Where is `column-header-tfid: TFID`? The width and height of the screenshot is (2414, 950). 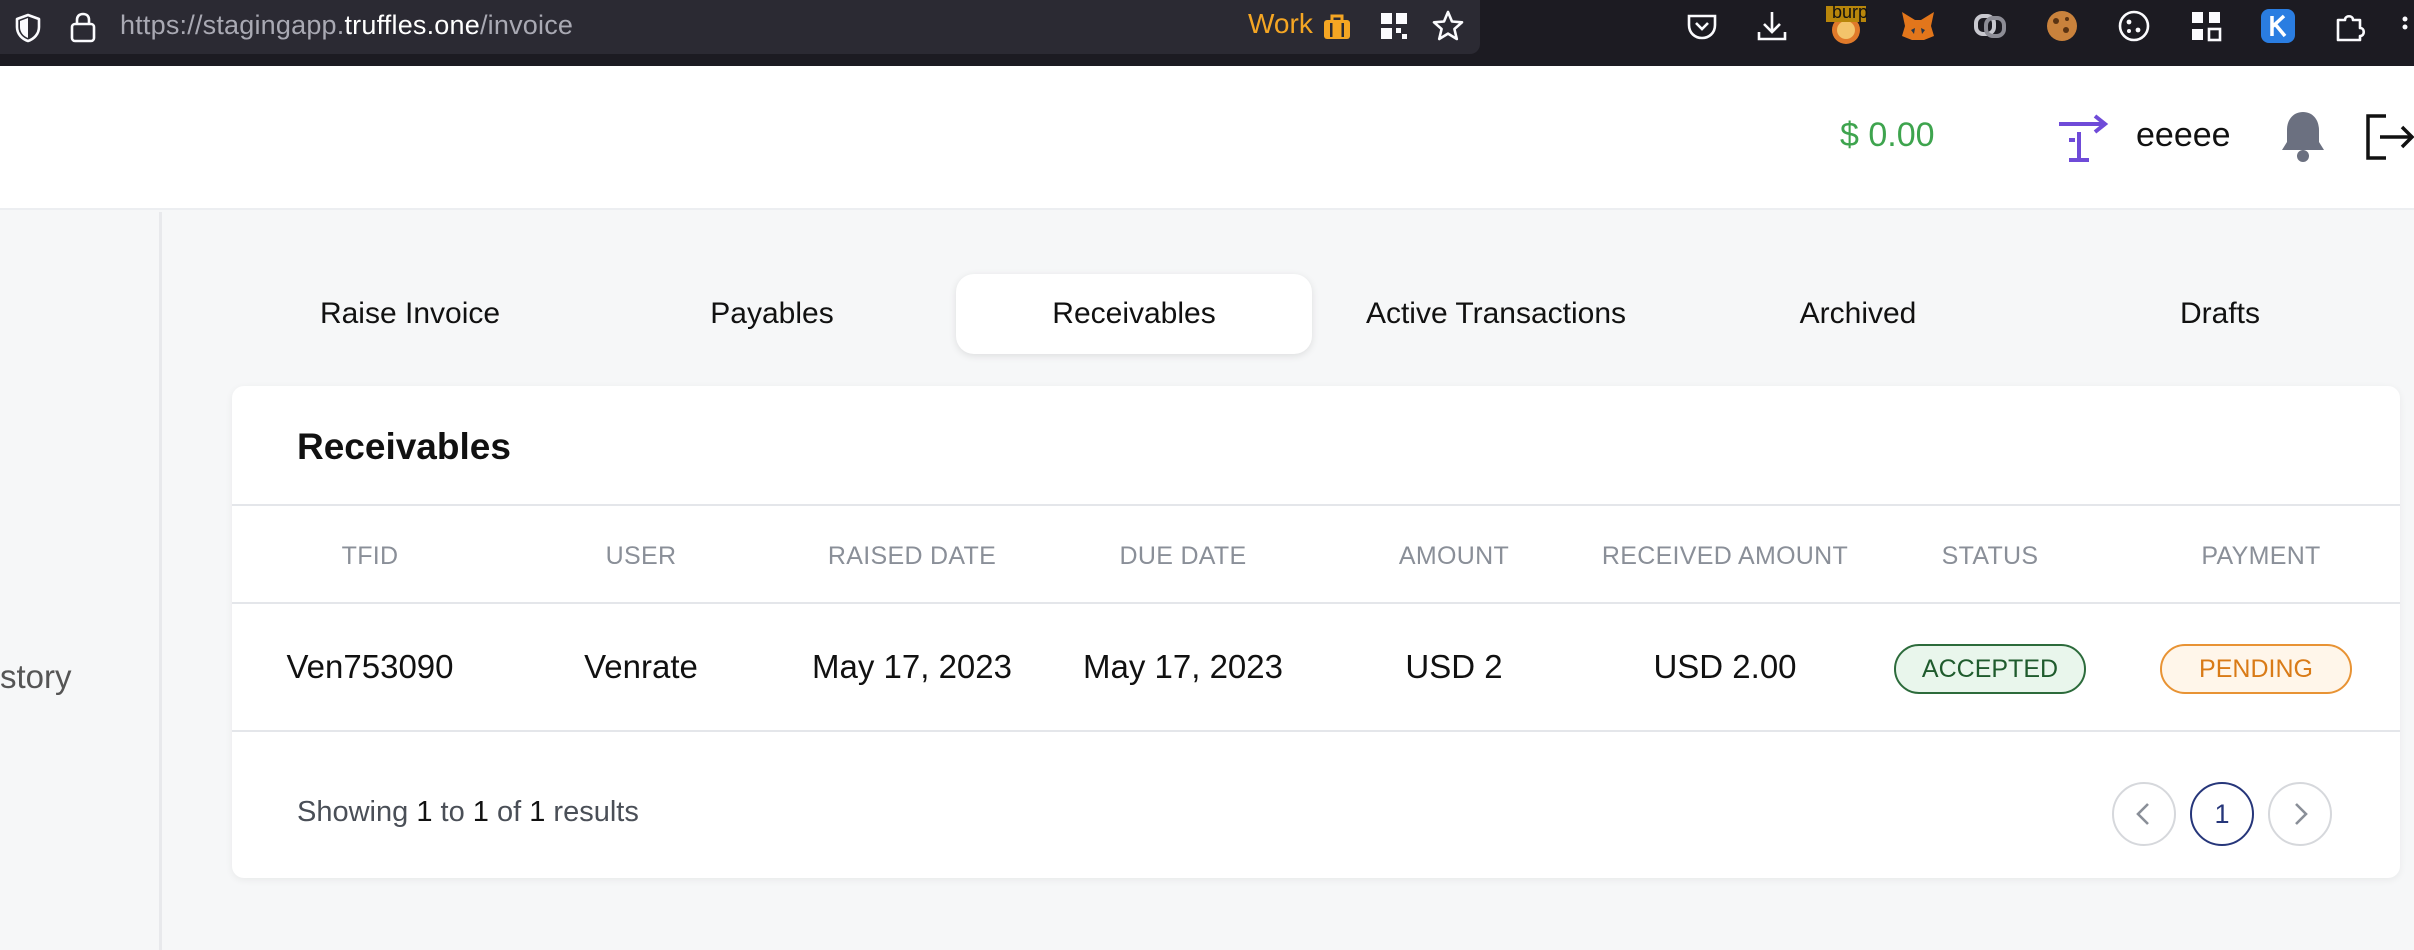 column-header-tfid: TFID is located at coordinates (370, 556).